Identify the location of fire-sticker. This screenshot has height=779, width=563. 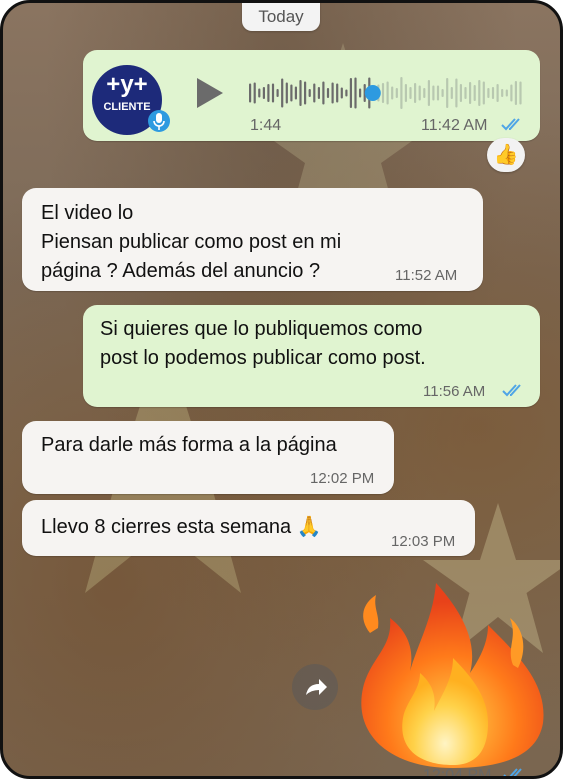
(453, 673).